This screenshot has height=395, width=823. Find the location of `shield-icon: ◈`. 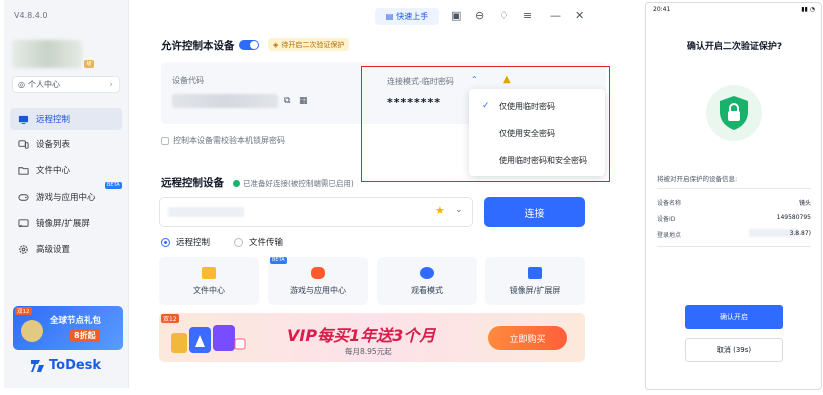

shield-icon: ◈ is located at coordinates (276, 44).